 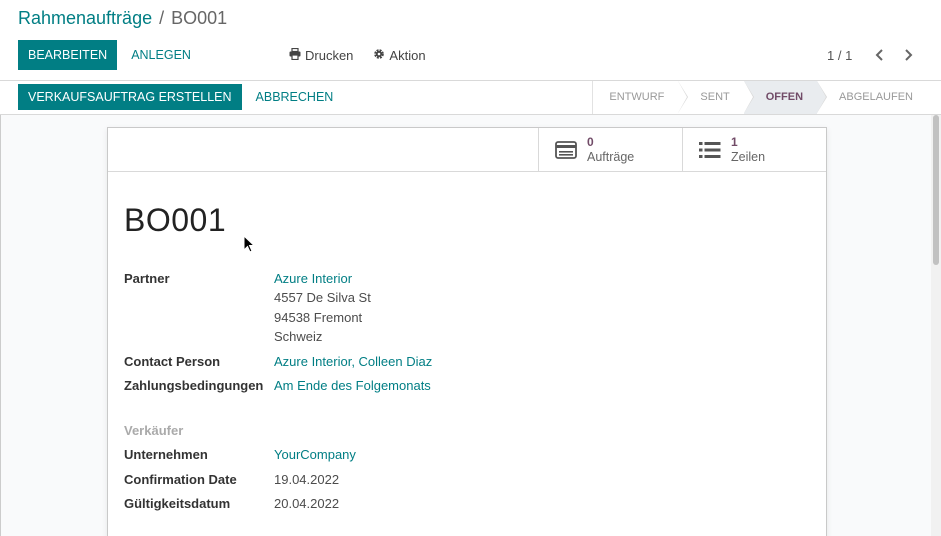 I want to click on orders-label: Aufträge, so click(x=611, y=157).